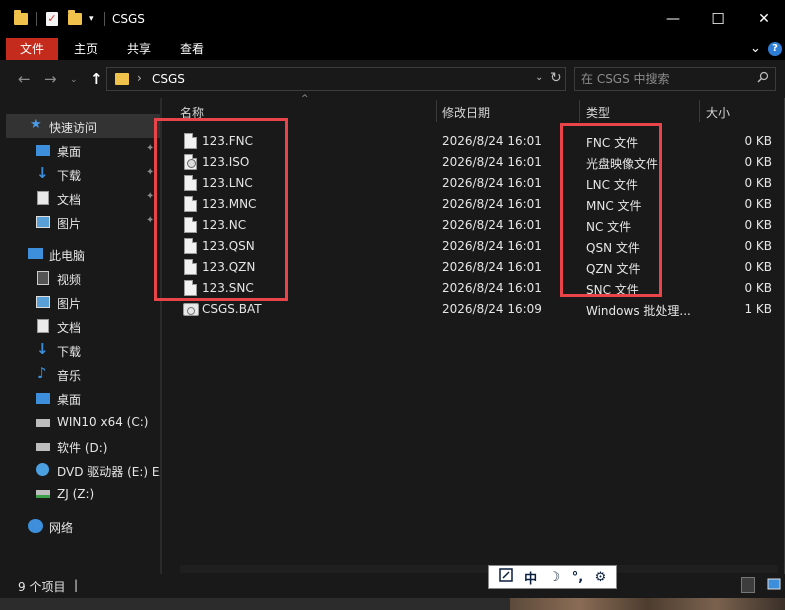 The image size is (785, 610). Describe the element at coordinates (83, 398) in the screenshot. I see `sidebar-item-desktop-pc: 桌面` at that location.